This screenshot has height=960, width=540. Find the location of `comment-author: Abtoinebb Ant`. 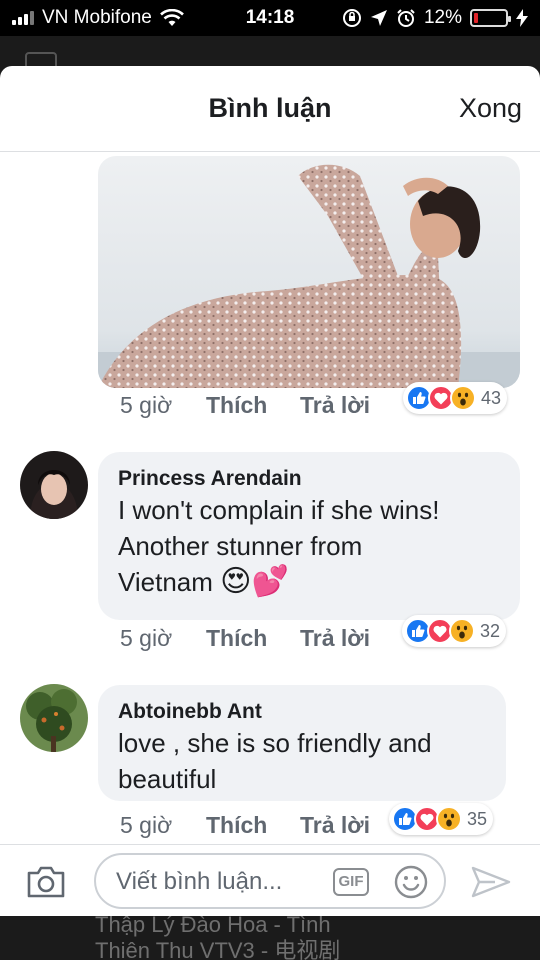

comment-author: Abtoinebb Ant is located at coordinates (302, 712).